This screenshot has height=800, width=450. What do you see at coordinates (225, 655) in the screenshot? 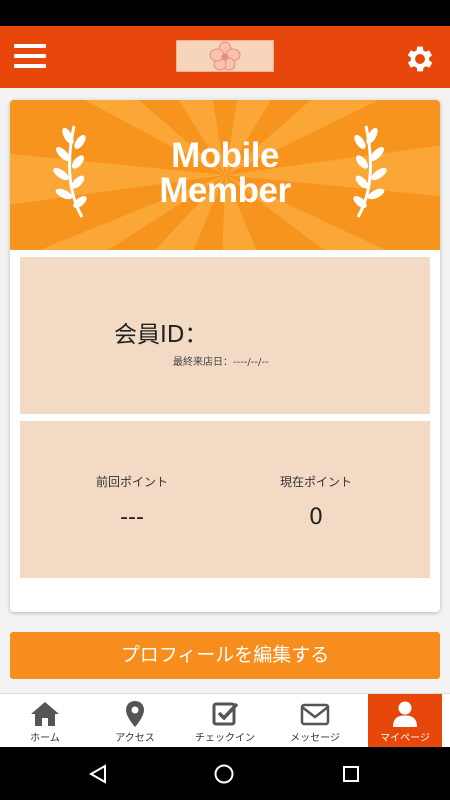
I see `edit-profile-button: プロフィールを編集する` at bounding box center [225, 655].